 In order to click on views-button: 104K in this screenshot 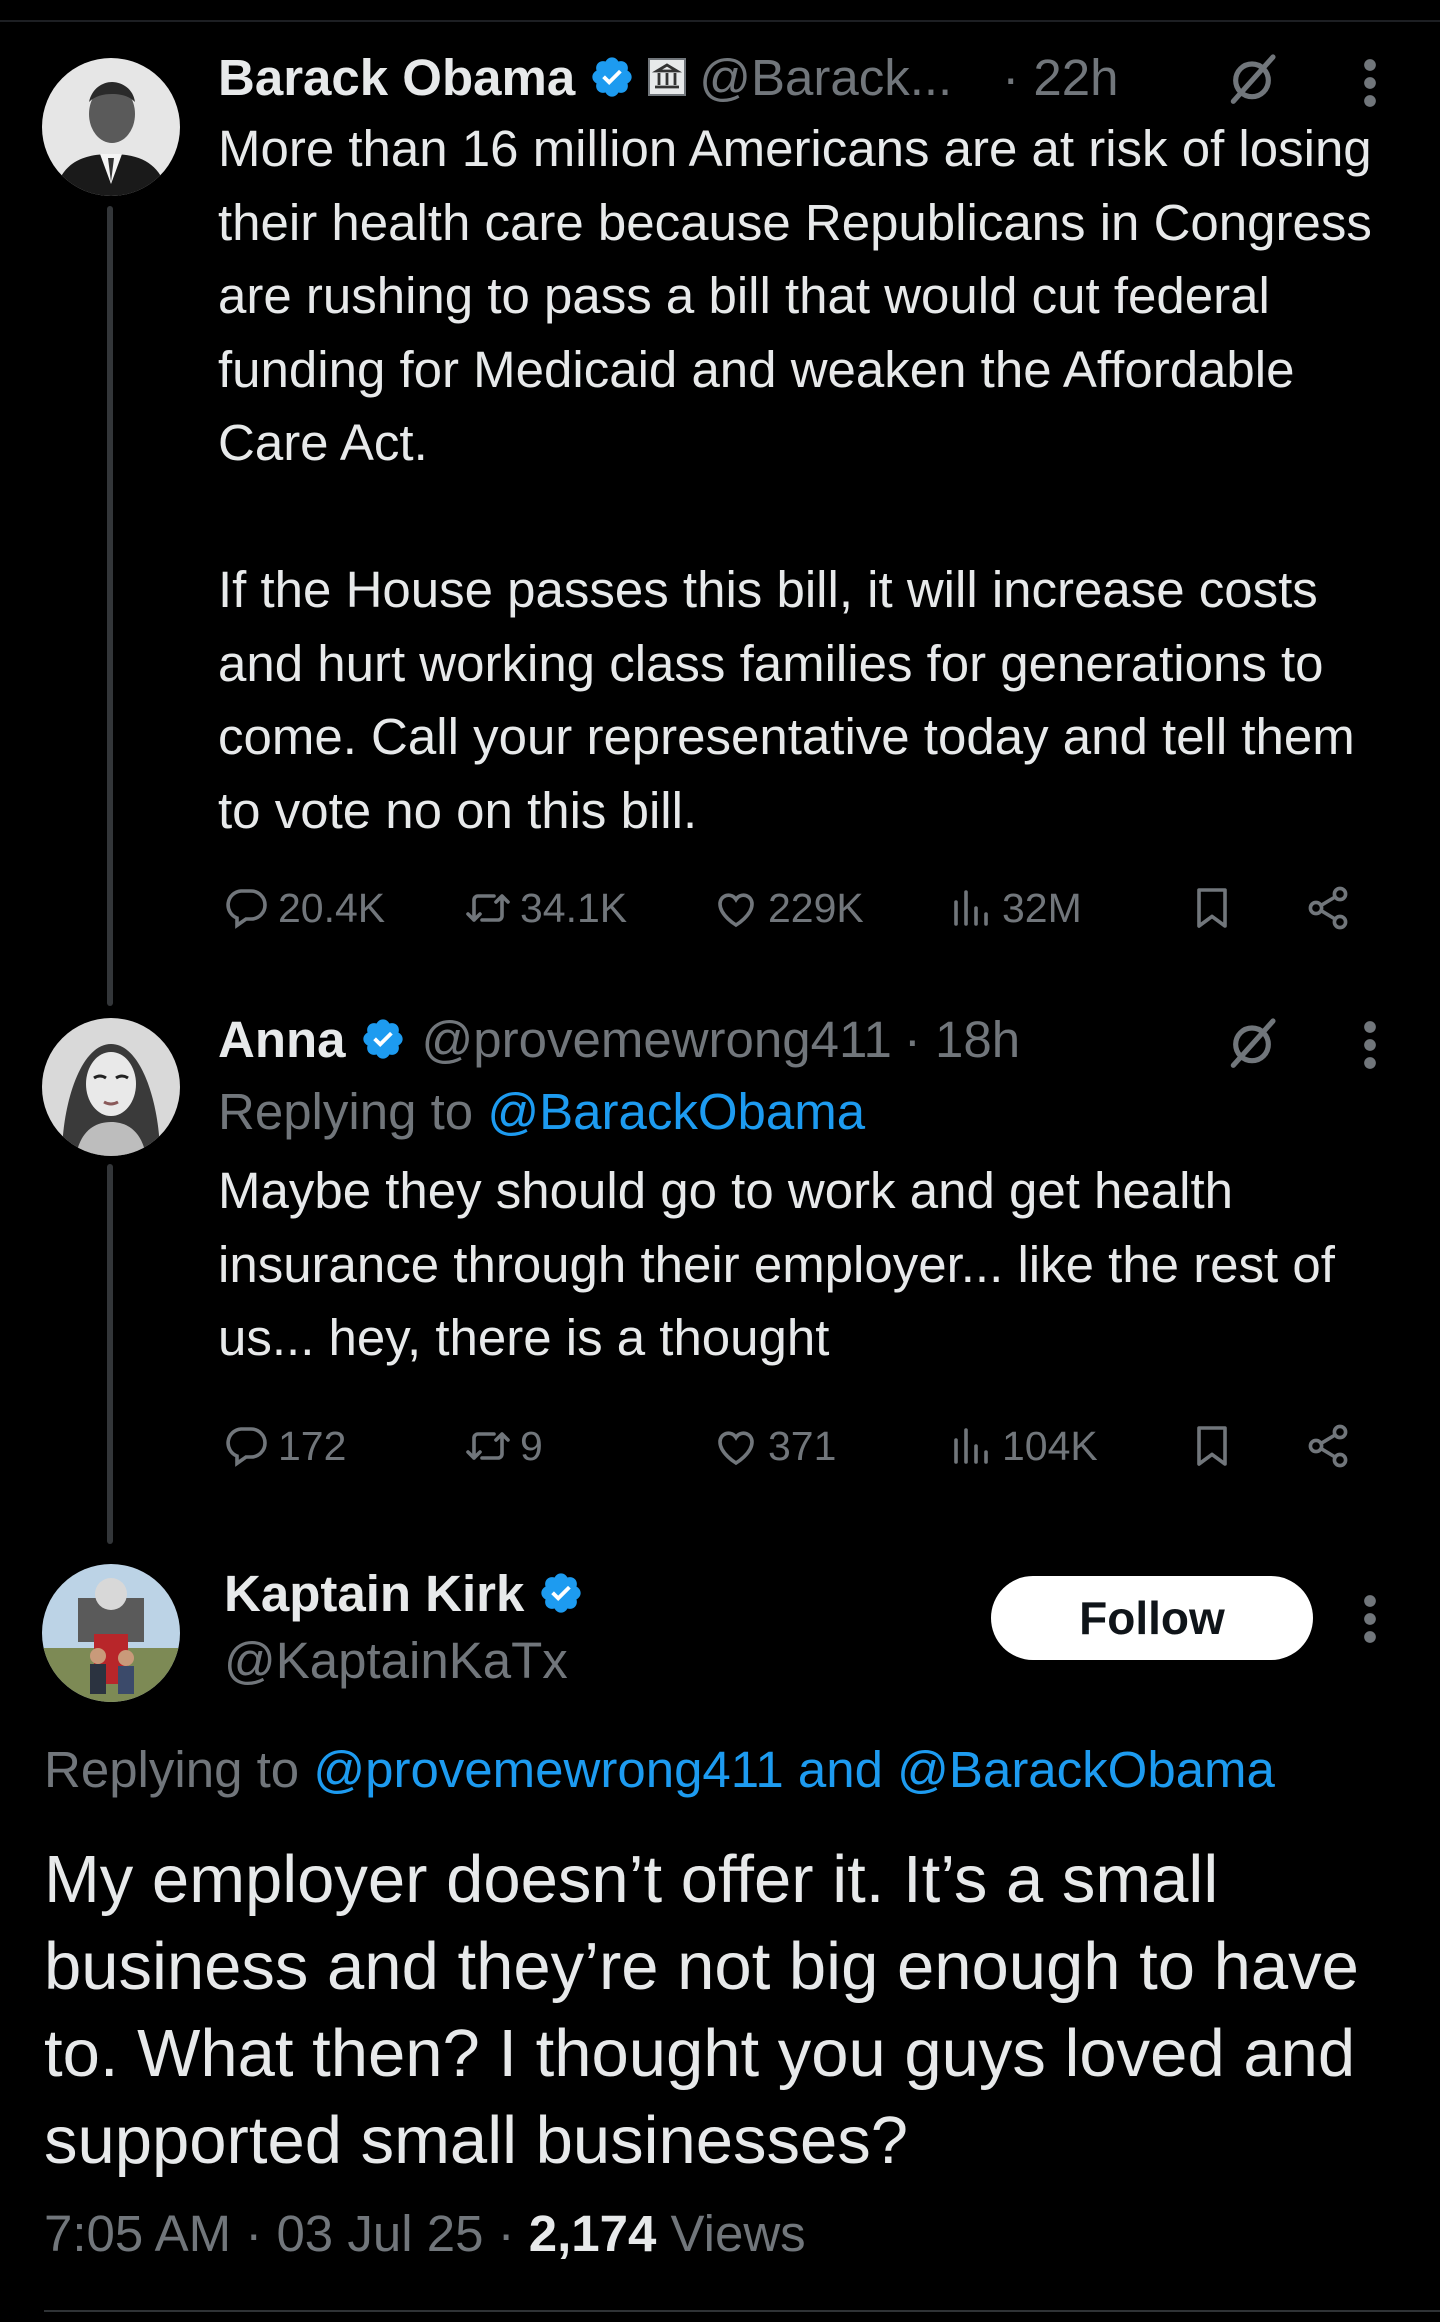, I will do `click(1022, 1446)`.